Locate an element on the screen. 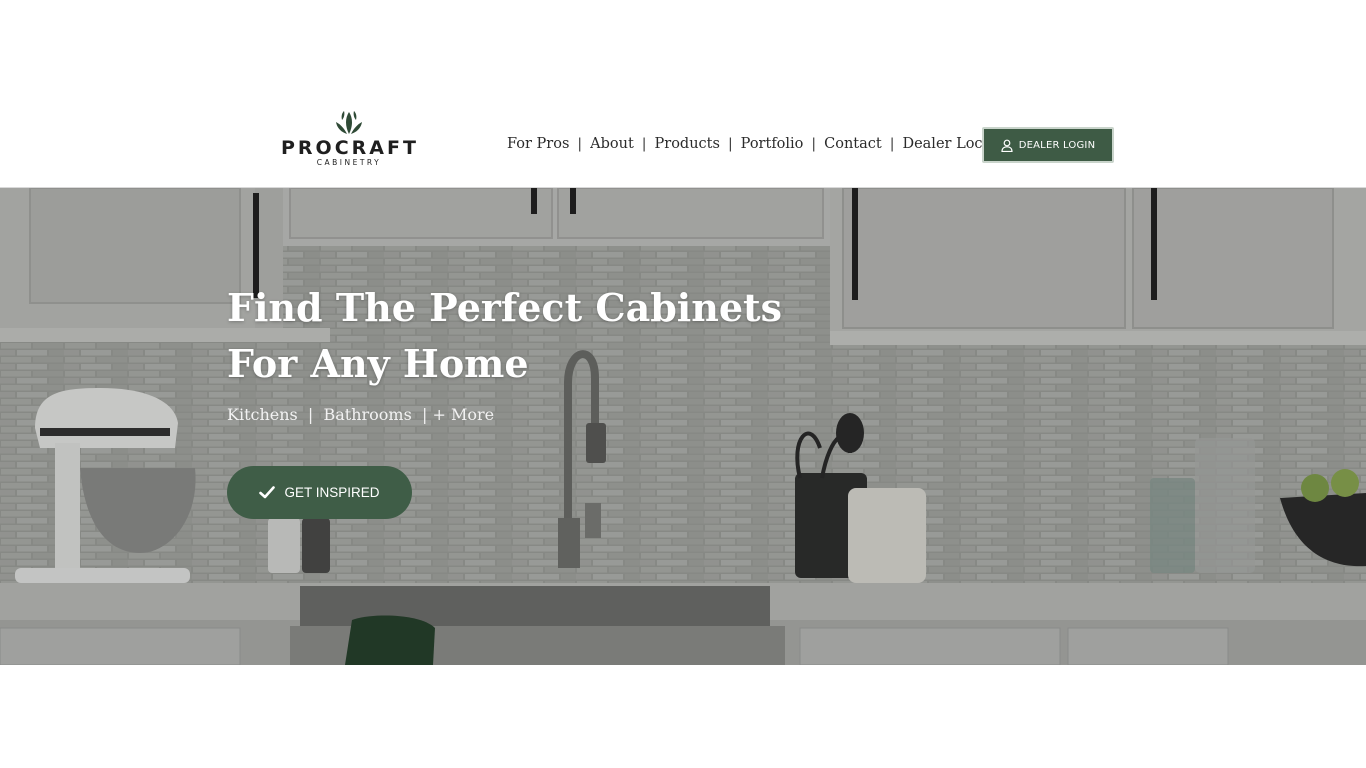 The image size is (1366, 768). hero-subtitle: Kitchens | Bathrooms | + More is located at coordinates (361, 414).